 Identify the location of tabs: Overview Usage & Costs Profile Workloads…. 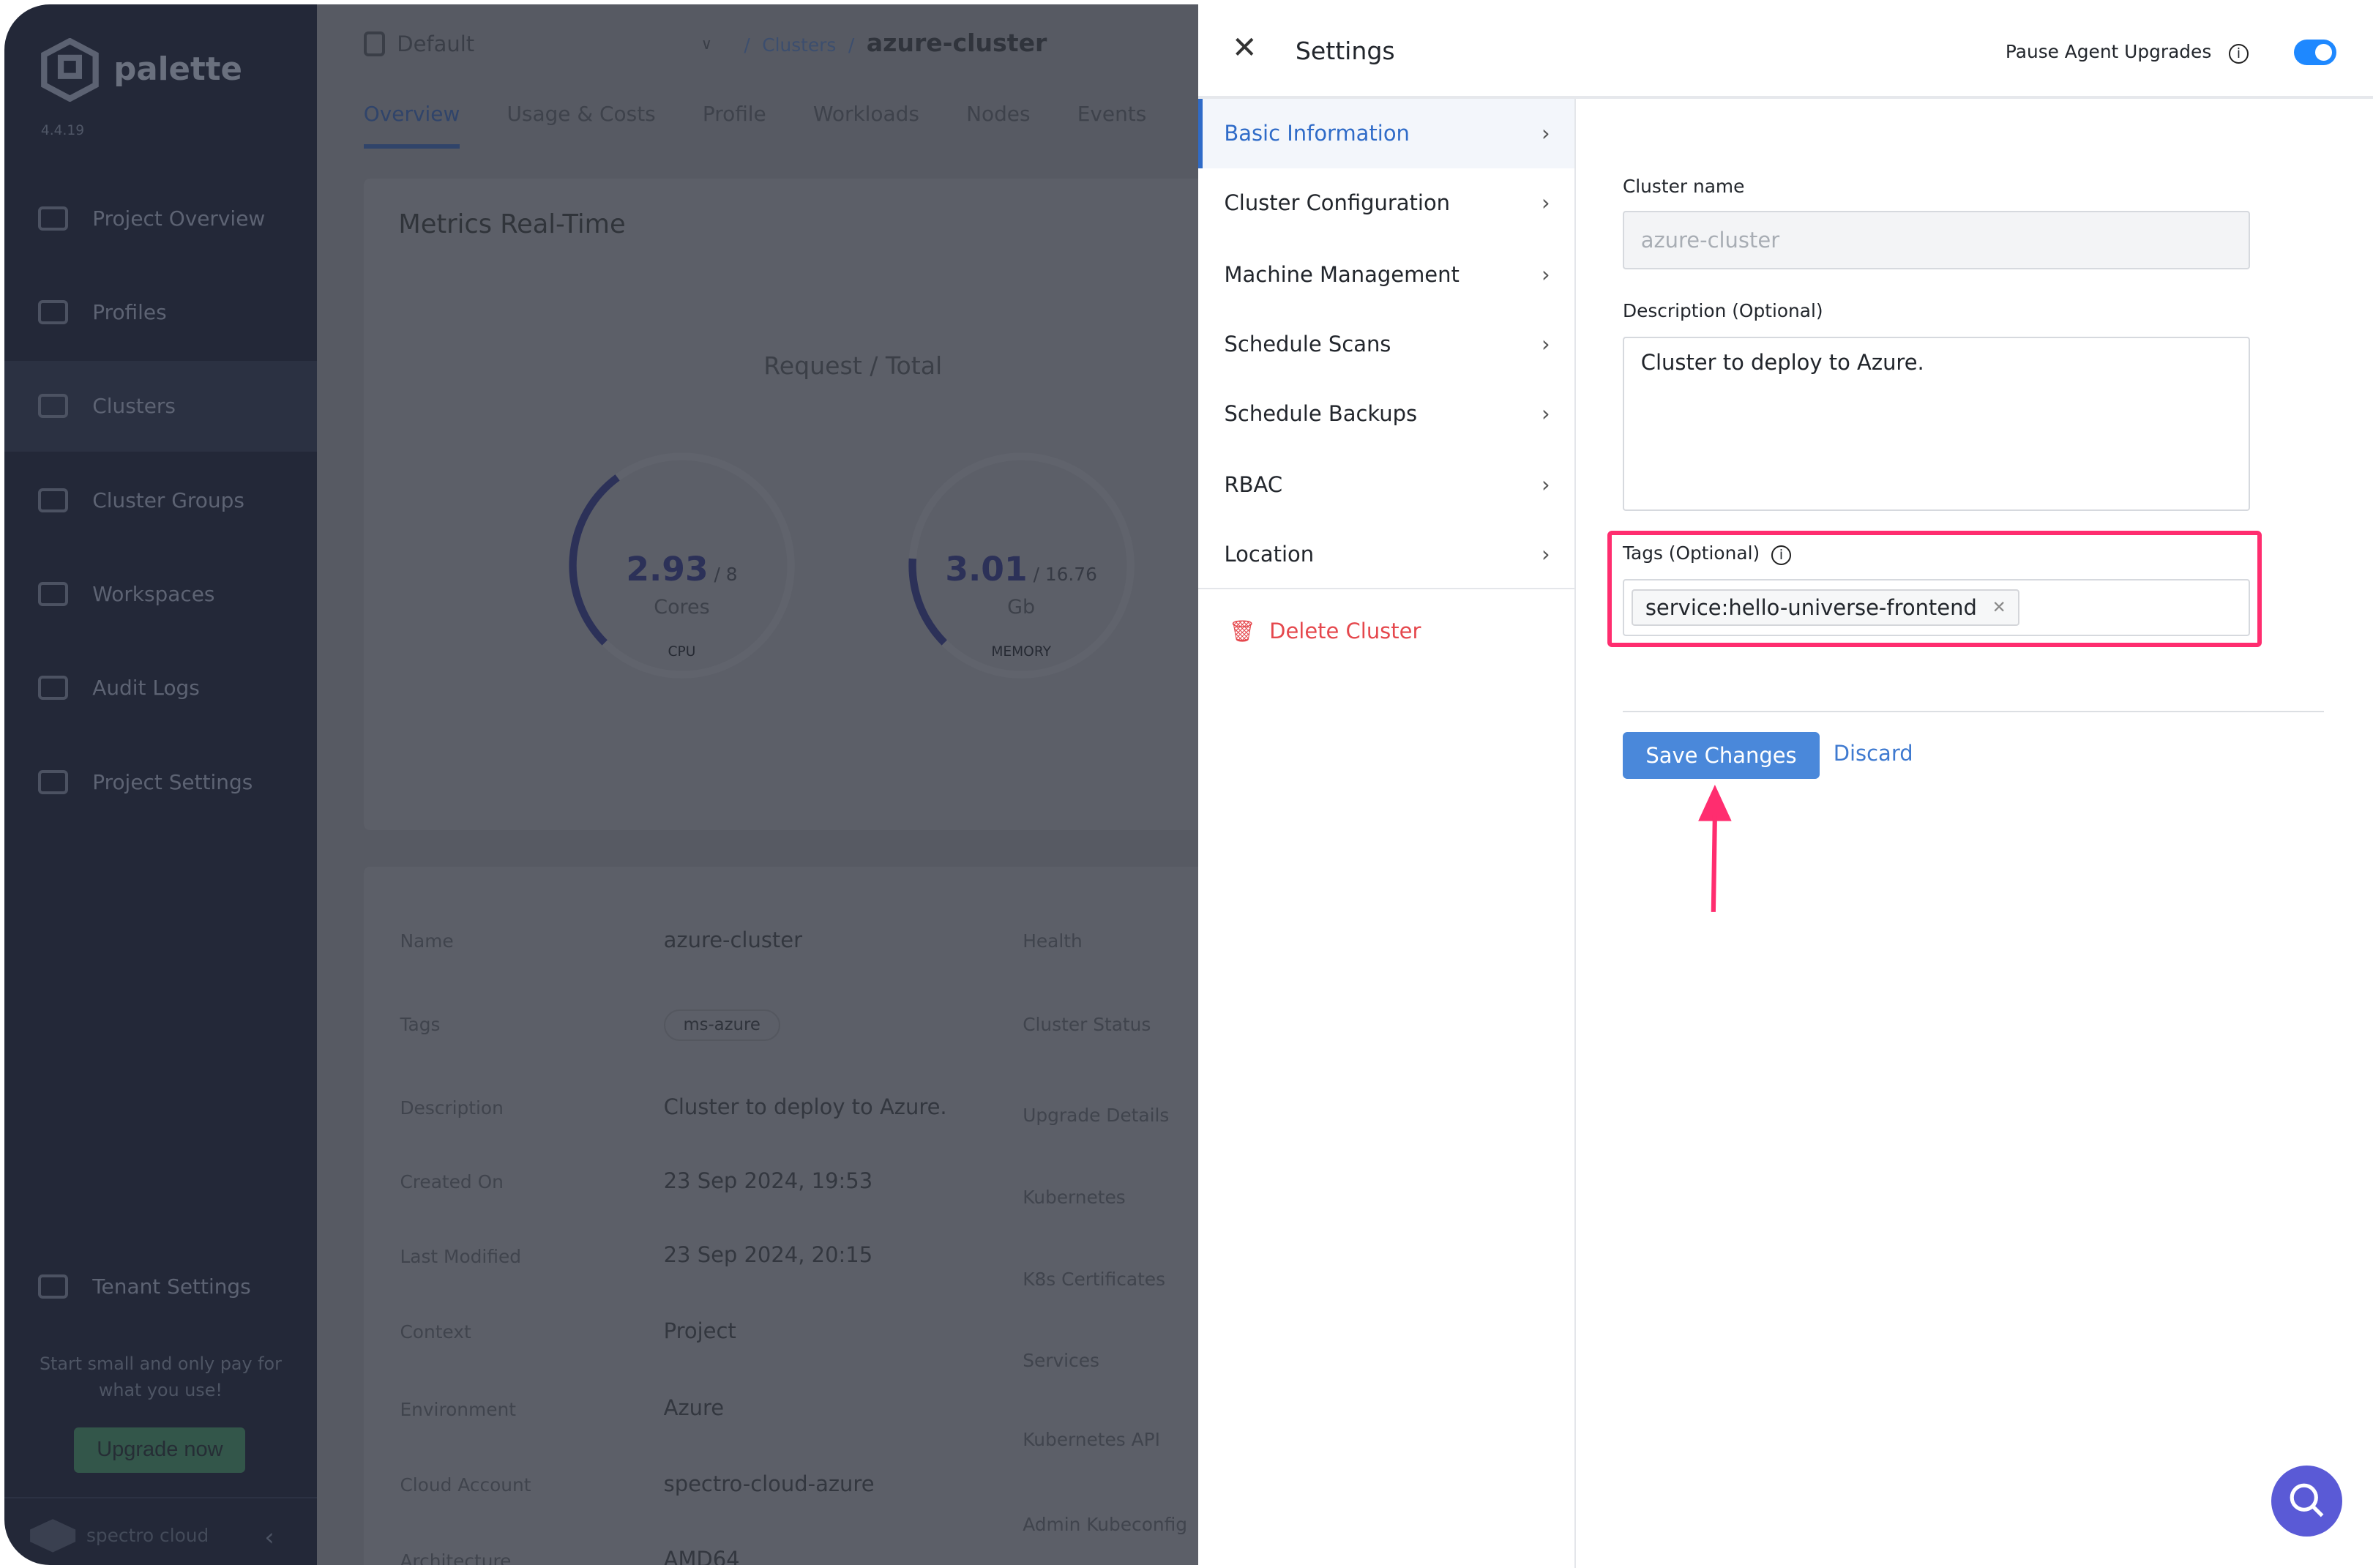
(755, 125).